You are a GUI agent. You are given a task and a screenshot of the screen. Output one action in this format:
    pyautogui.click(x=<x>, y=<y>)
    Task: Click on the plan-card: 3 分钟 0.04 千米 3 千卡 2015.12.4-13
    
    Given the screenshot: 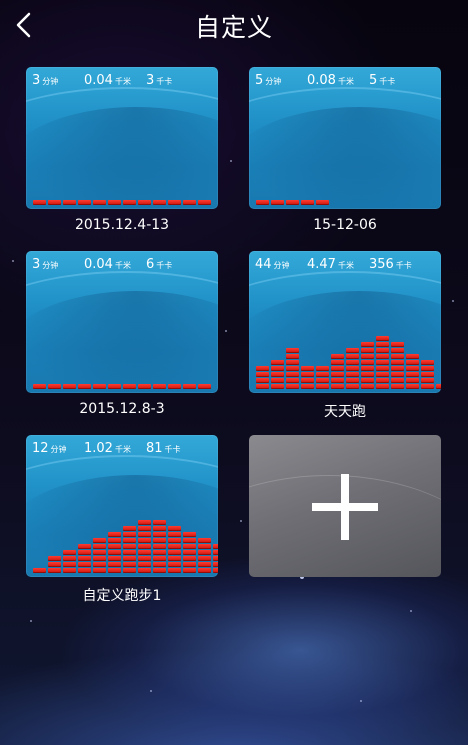 What is the action you would take?
    pyautogui.click(x=122, y=150)
    